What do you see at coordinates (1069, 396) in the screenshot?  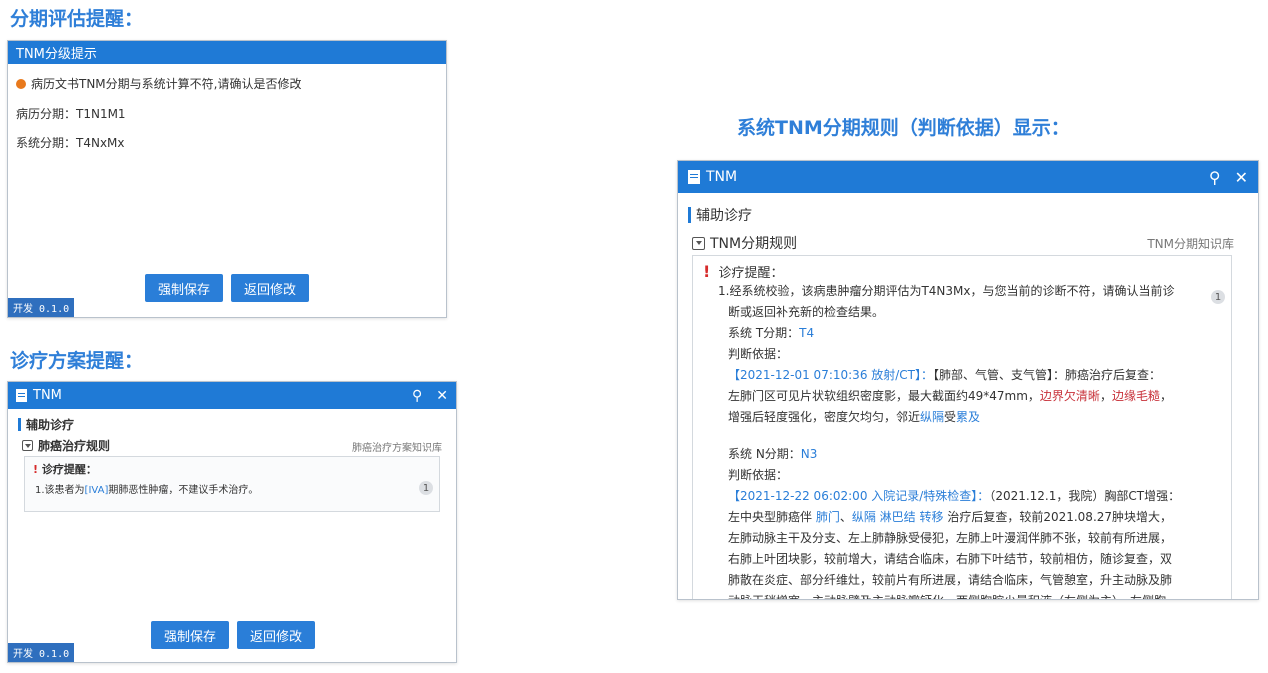 I see `keyword-border: 边界欠清晰` at bounding box center [1069, 396].